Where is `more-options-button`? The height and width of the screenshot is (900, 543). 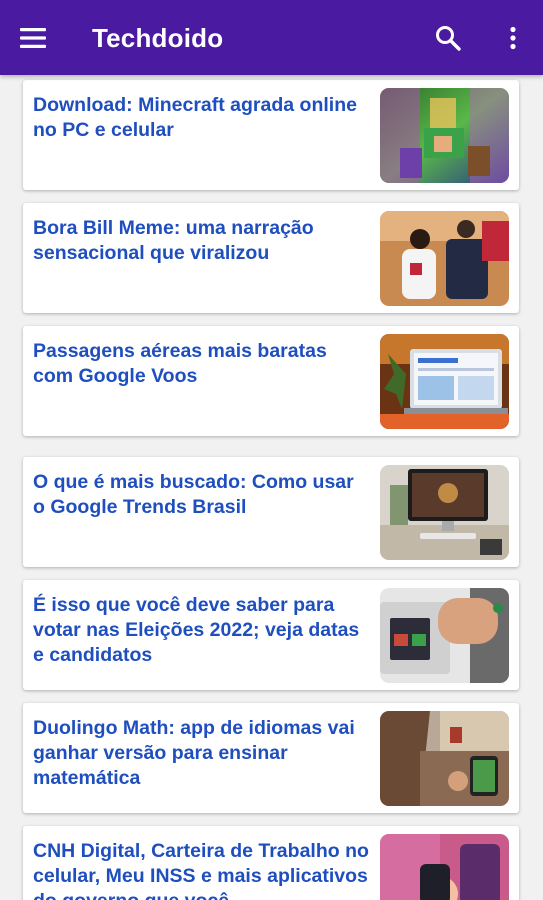
more-options-button is located at coordinates (513, 38).